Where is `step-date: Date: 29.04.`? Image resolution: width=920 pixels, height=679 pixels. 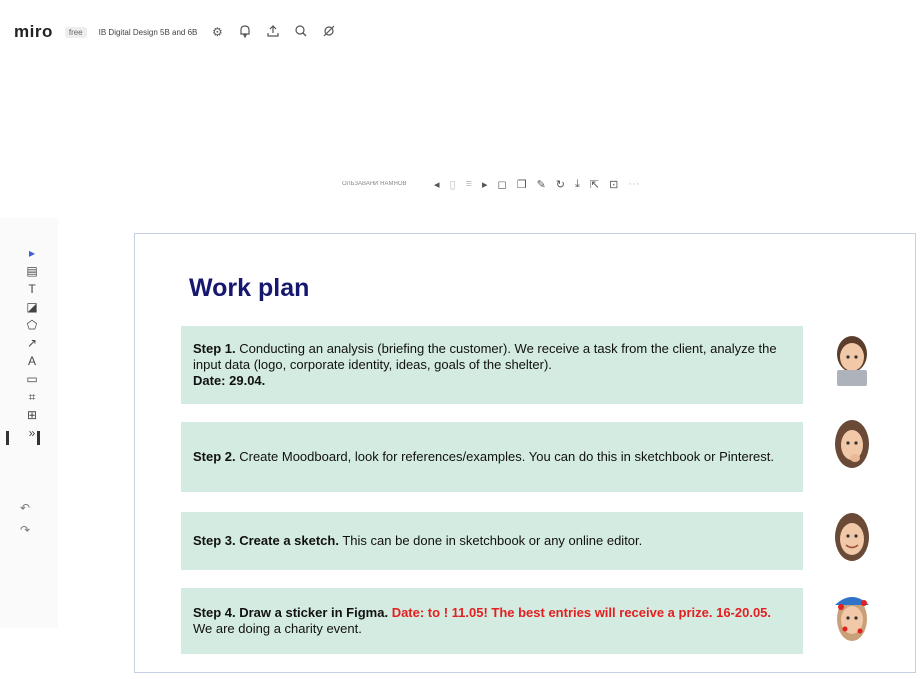 step-date: Date: 29.04. is located at coordinates (229, 380).